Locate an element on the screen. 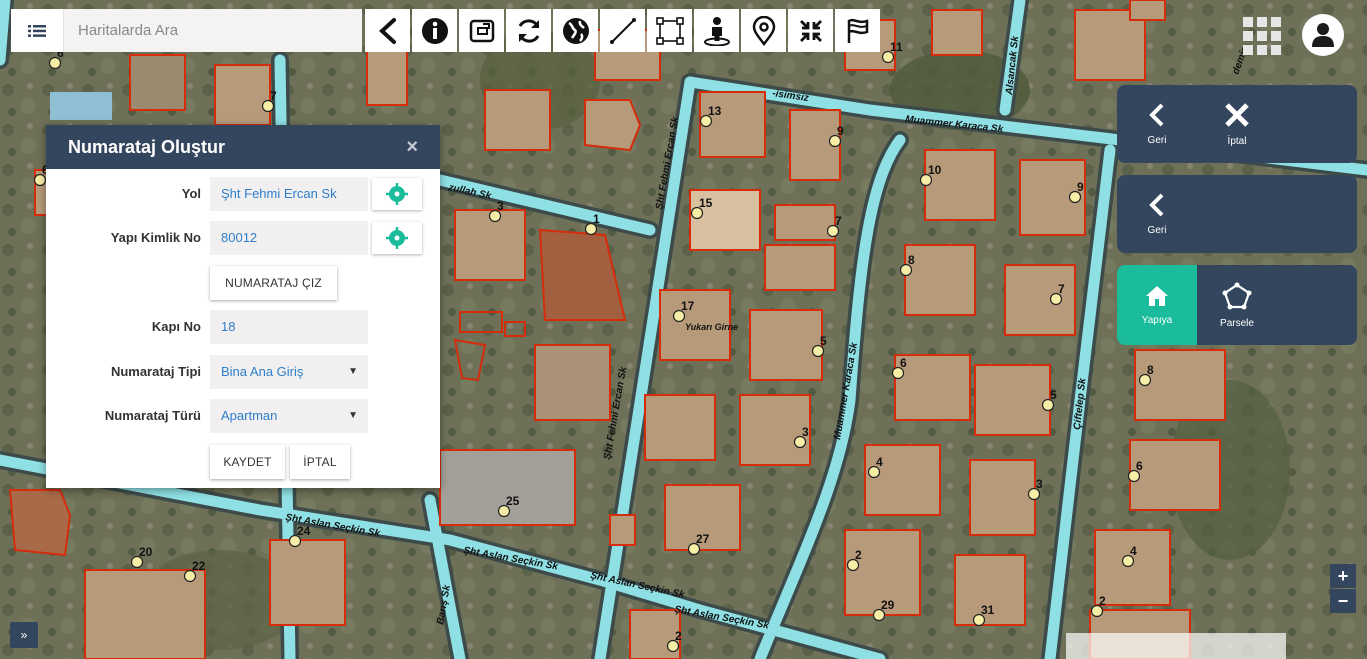 This screenshot has height=659, width=1367. layer-list-button is located at coordinates (37, 30).